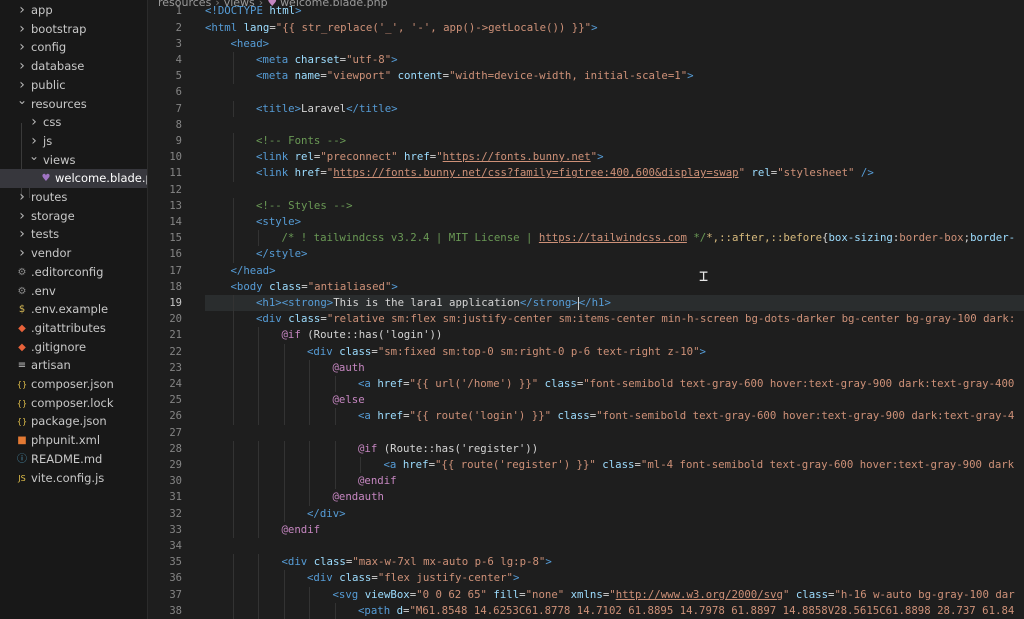 This screenshot has height=619, width=1024. What do you see at coordinates (372, 108) in the screenshot?
I see `code-token: </title>` at bounding box center [372, 108].